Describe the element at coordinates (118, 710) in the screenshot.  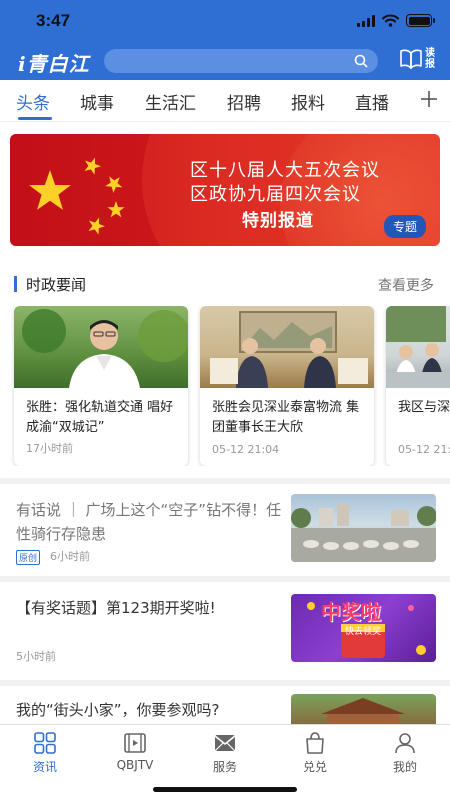
I see `list-item-title: 我的“街头小家”，你要参观吗?` at that location.